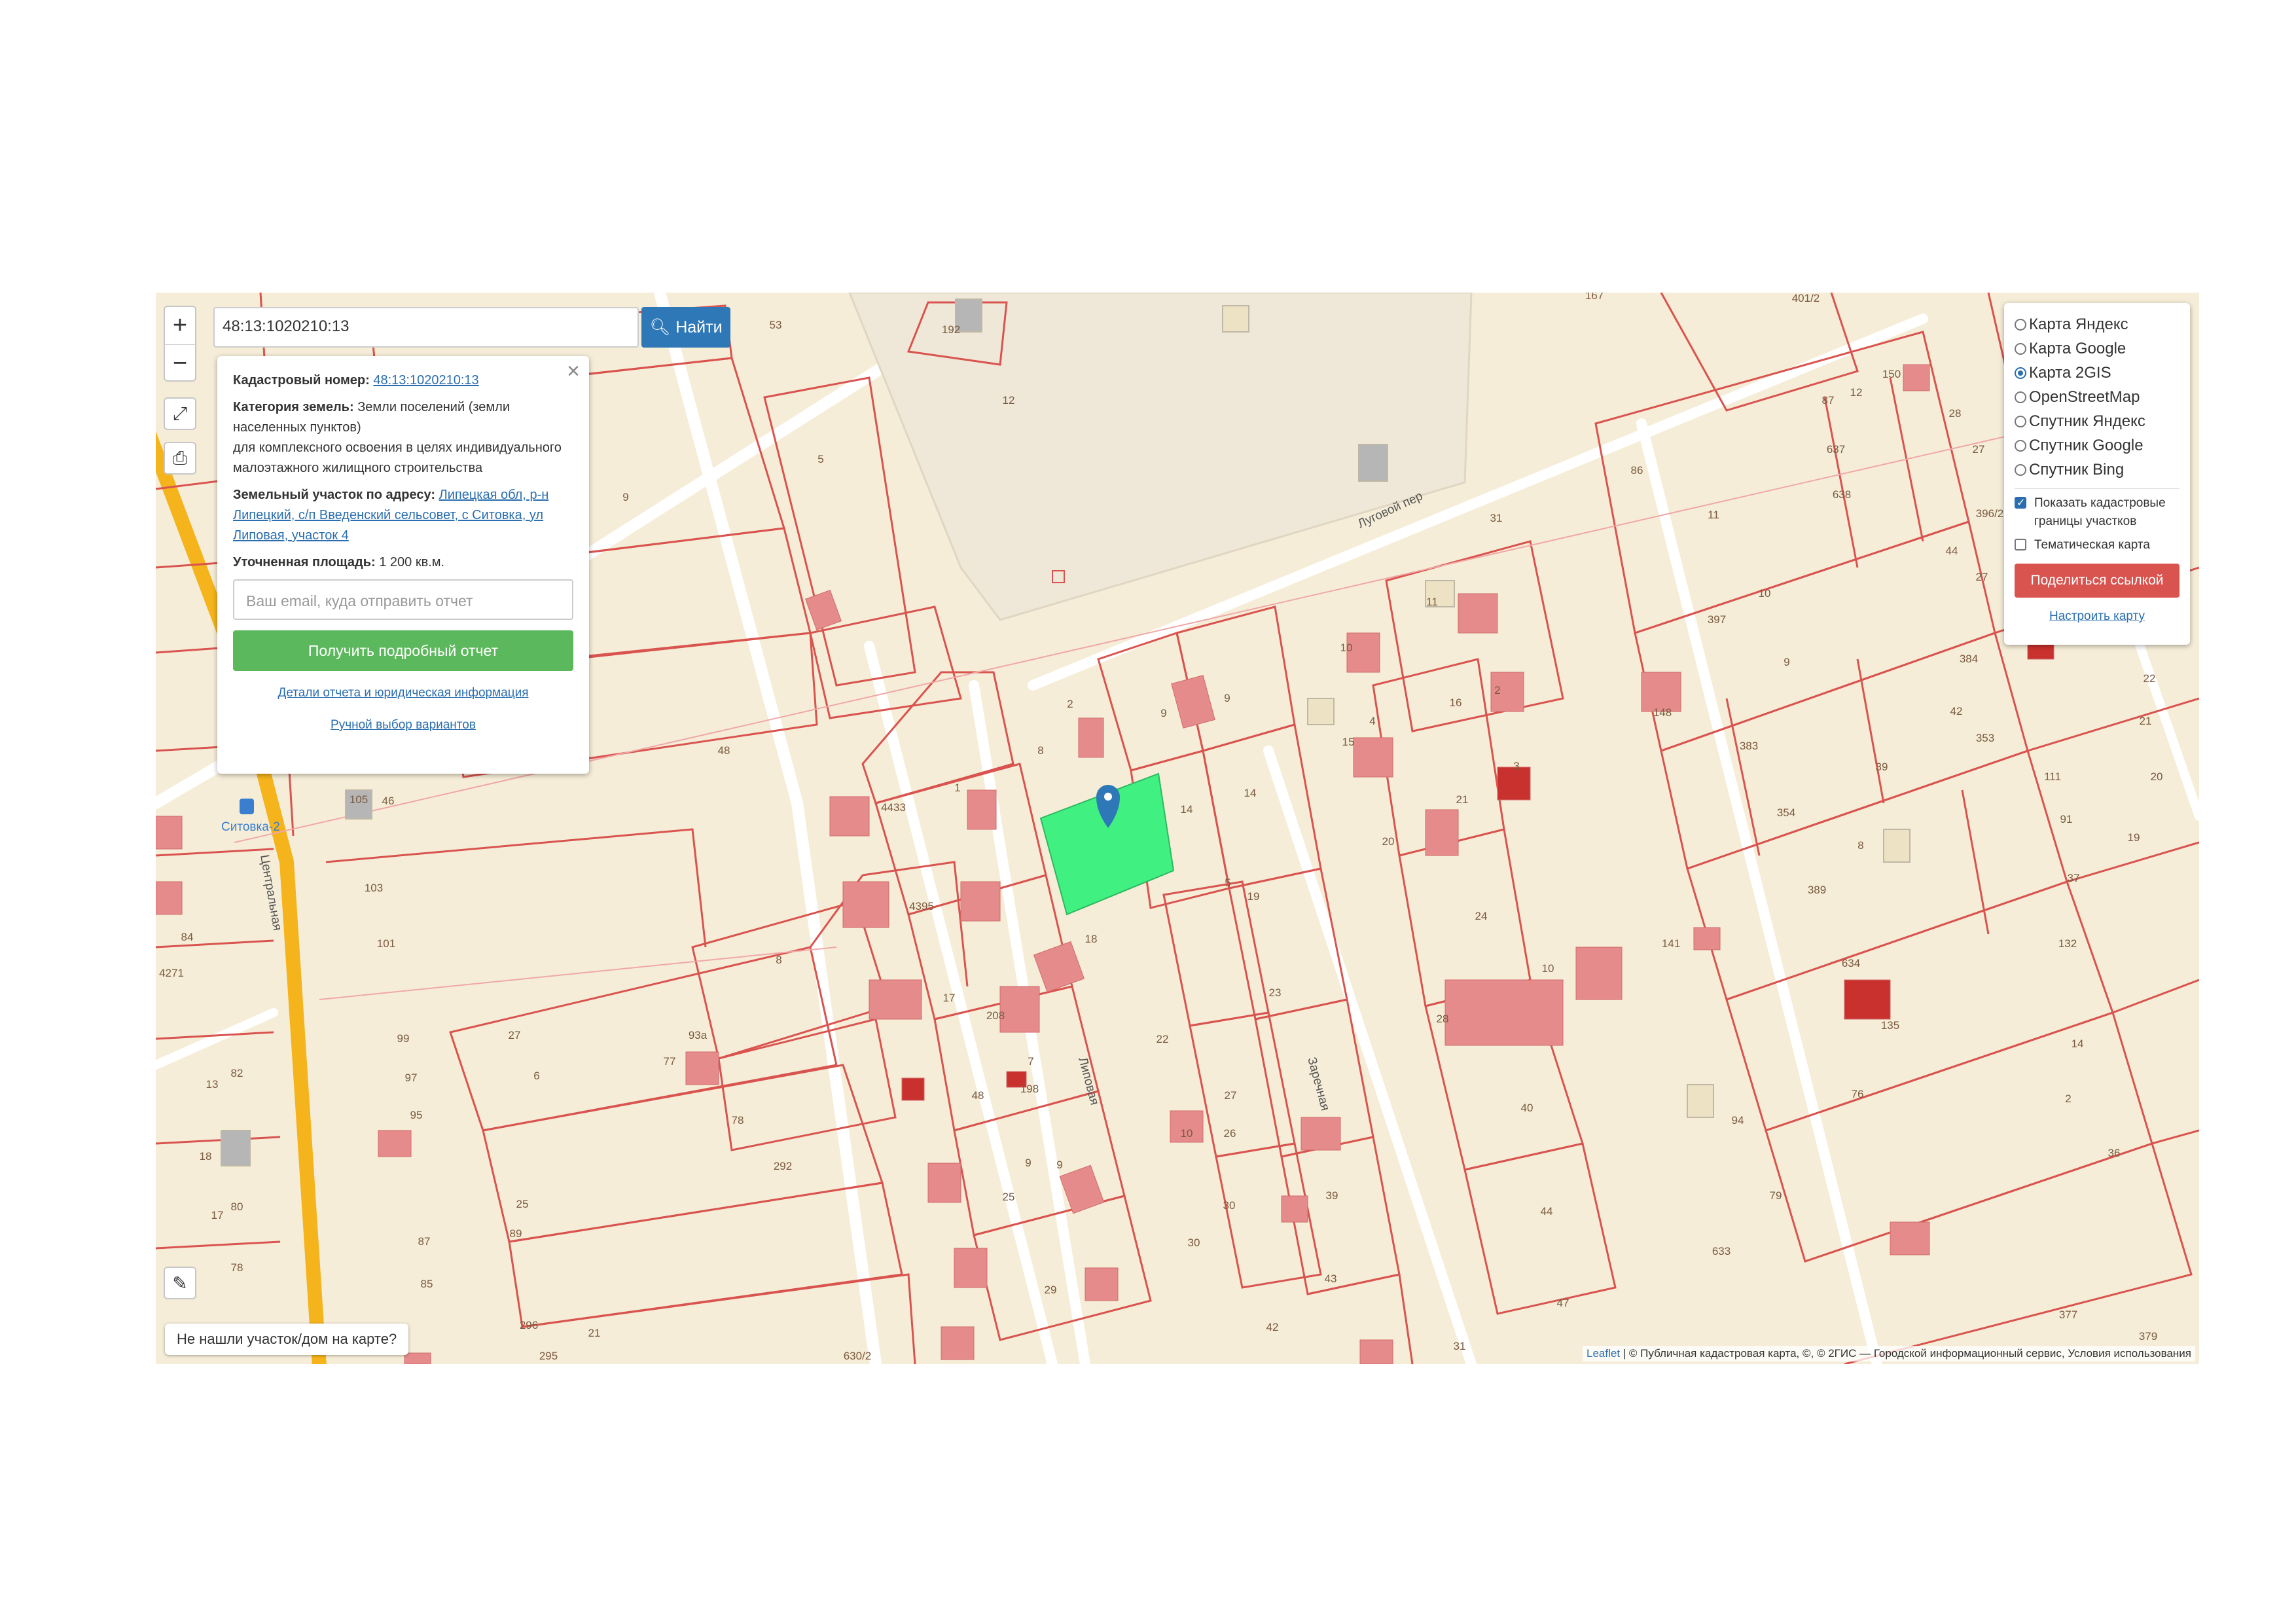 Image resolution: width=2296 pixels, height=1624 pixels. Describe the element at coordinates (250, 827) in the screenshot. I see `stop-label: Ситовка-2` at that location.